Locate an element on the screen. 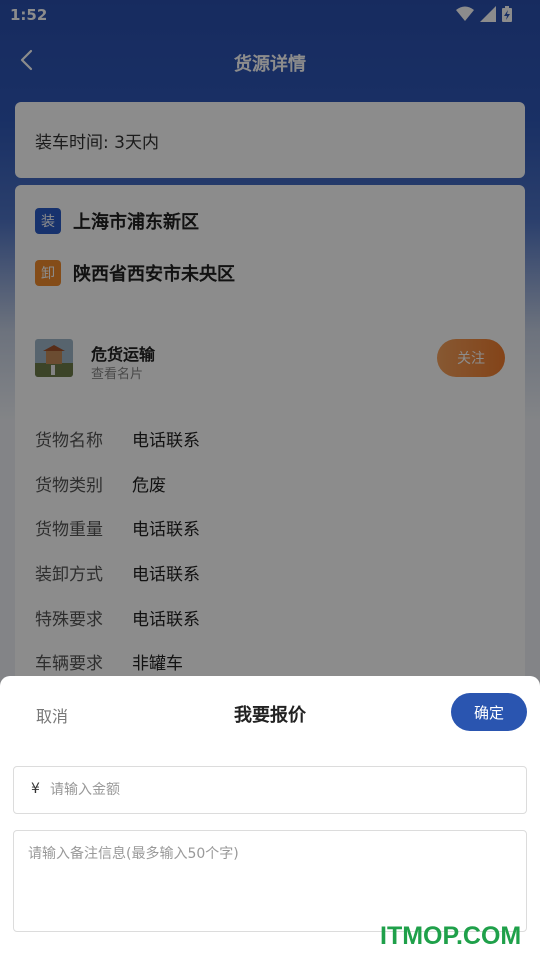  remark-input is located at coordinates (271, 883).